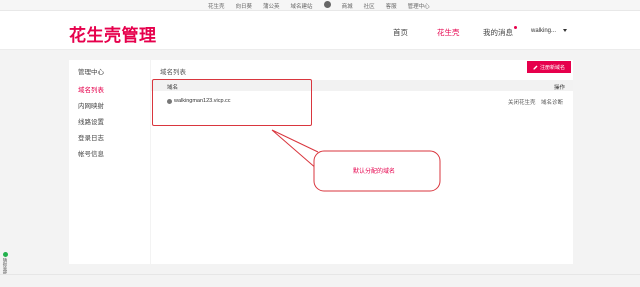 The image size is (640, 287). What do you see at coordinates (91, 153) in the screenshot?
I see `sidebar-item-account: 帐号信息` at bounding box center [91, 153].